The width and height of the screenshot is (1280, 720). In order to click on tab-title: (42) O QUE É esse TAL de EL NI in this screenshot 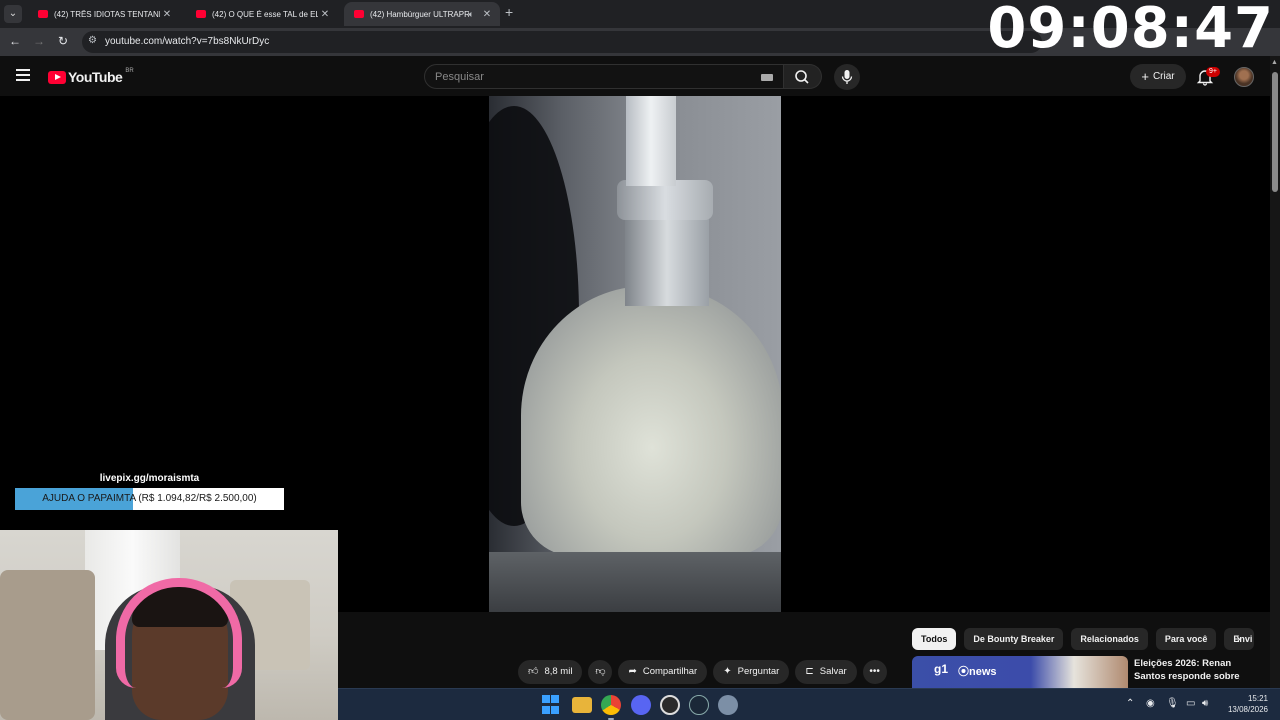, I will do `click(265, 14)`.